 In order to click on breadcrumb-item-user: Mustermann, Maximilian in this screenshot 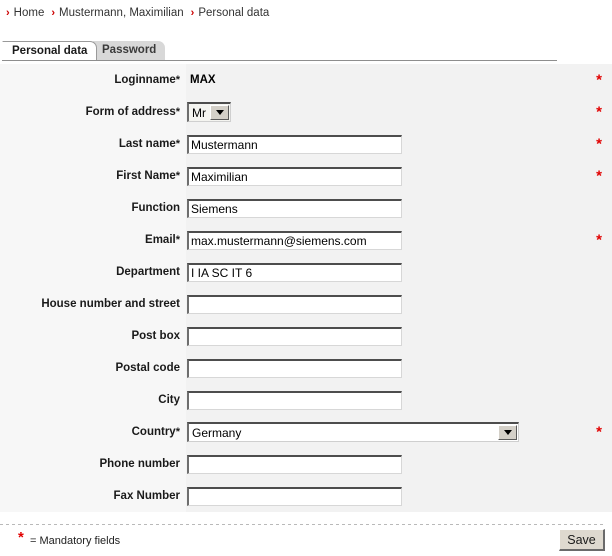, I will do `click(121, 13)`.